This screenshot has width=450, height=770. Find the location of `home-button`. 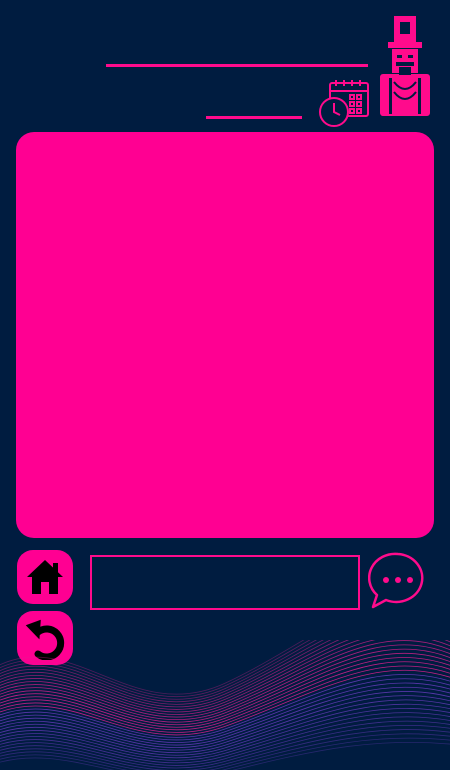

home-button is located at coordinates (45, 577).